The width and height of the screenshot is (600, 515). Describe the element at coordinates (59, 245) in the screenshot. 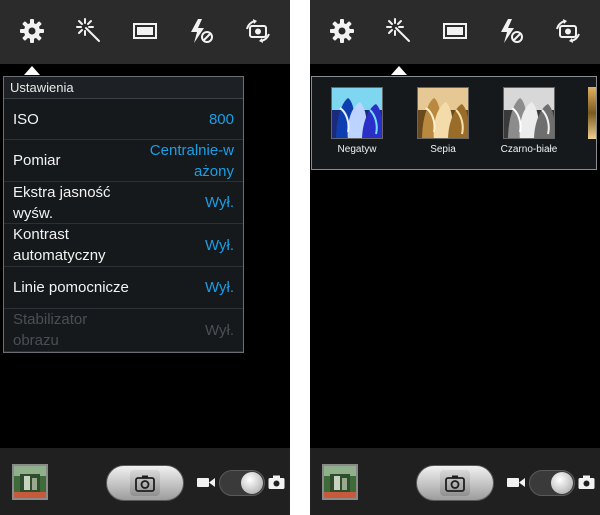

I see `setting-label: Kontrast automatyczny` at that location.